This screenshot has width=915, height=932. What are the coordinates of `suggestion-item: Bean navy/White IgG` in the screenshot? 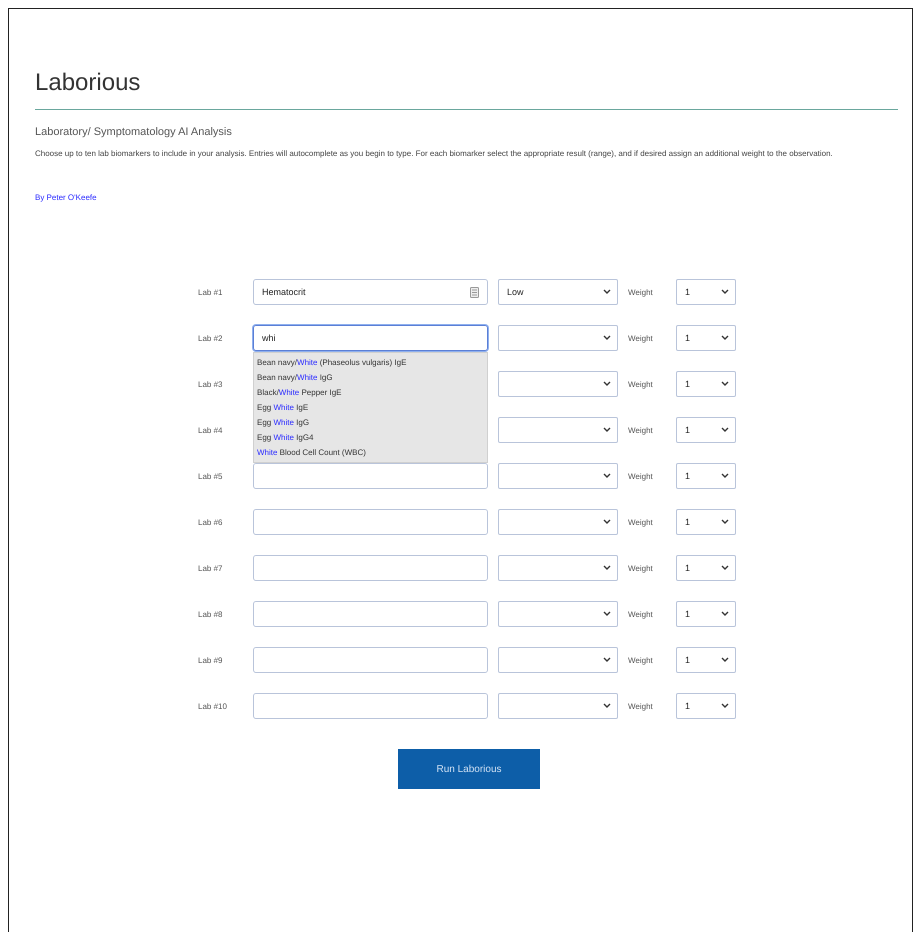 It's located at (370, 377).